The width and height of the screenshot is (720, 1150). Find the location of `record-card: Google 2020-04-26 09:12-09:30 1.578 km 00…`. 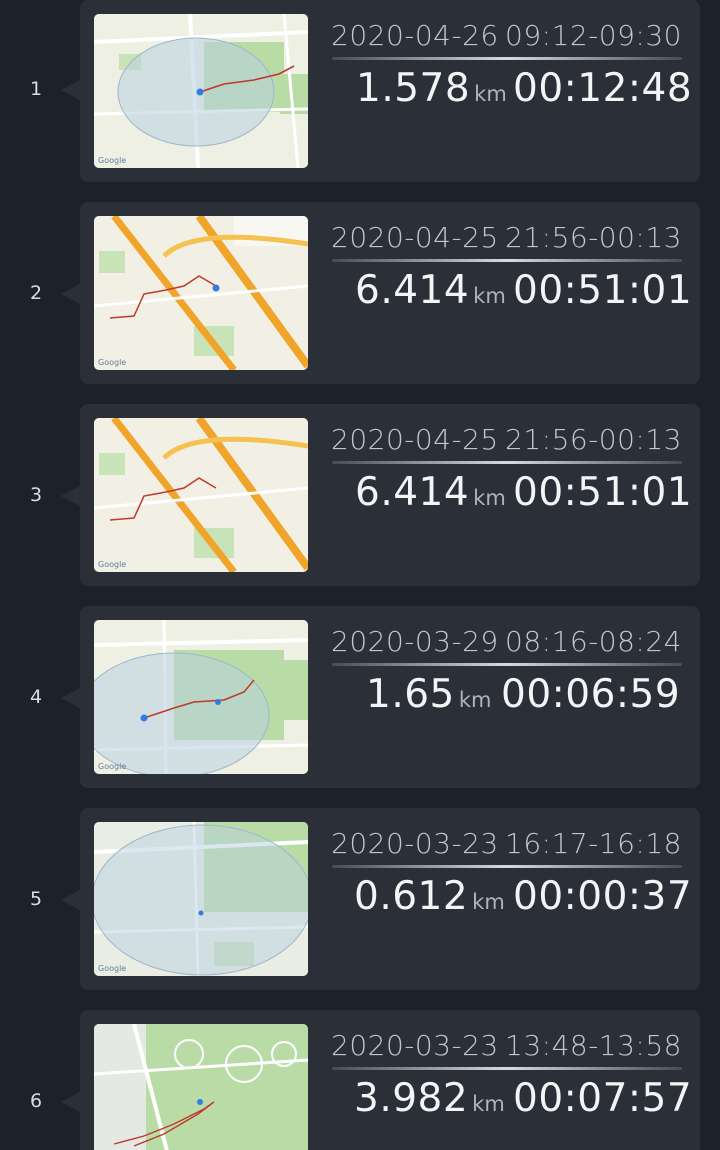

record-card: Google 2020-04-26 09:12-09:30 1.578 km 00… is located at coordinates (390, 91).